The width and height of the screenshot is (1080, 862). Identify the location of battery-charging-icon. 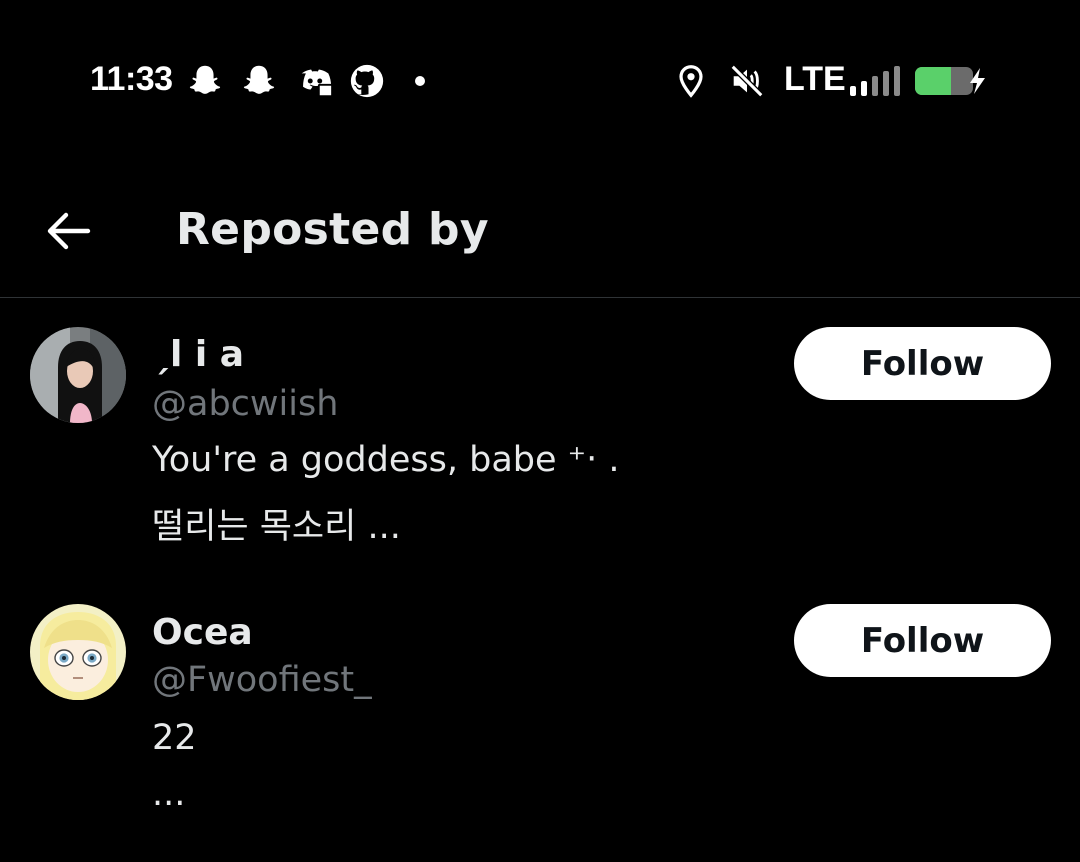
(950, 81).